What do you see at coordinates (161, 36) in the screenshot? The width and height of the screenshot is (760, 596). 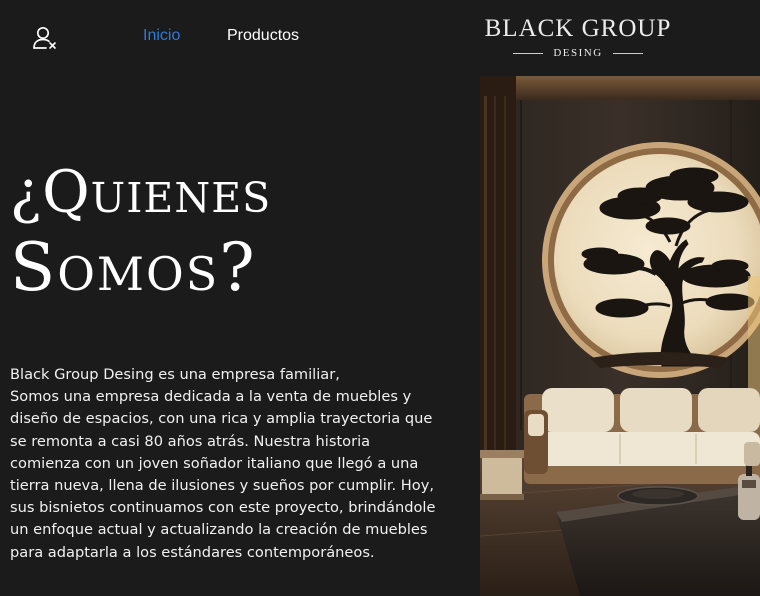 I see `nav-link-inicio: Inicio` at bounding box center [161, 36].